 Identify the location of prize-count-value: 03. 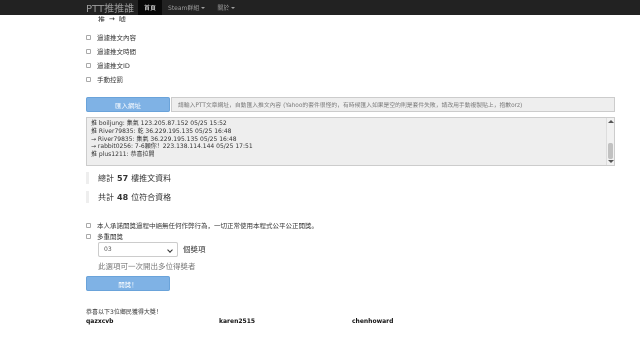
(108, 249).